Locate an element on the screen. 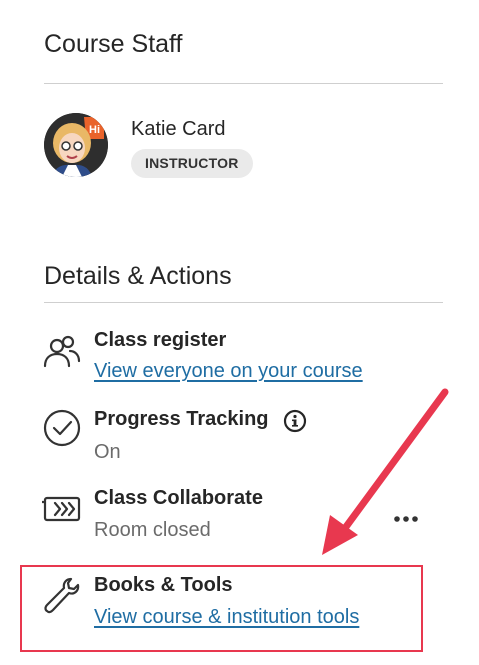 This screenshot has width=479, height=665. info-icon is located at coordinates (295, 421).